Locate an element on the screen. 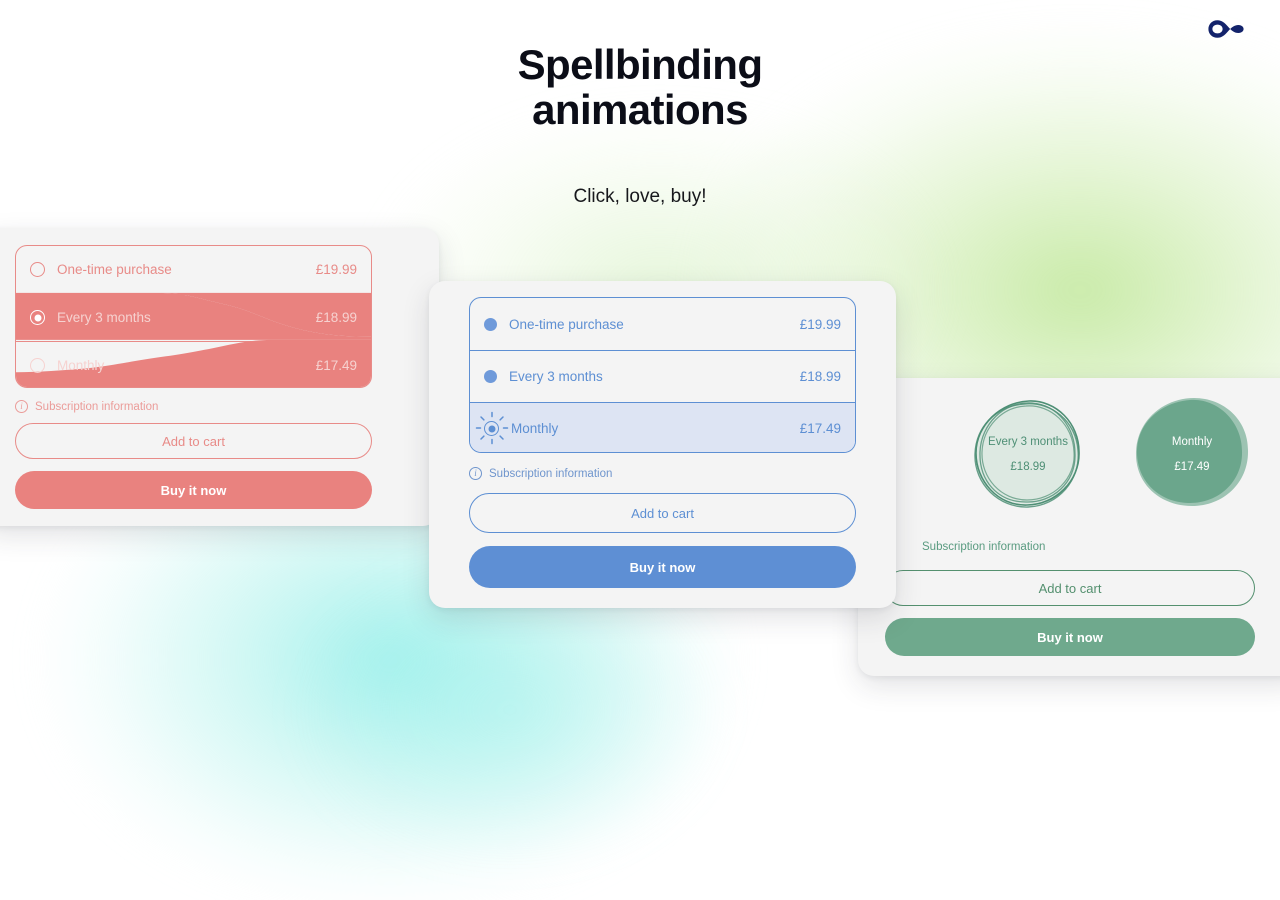  infinity-logo-icon is located at coordinates (1228, 29).